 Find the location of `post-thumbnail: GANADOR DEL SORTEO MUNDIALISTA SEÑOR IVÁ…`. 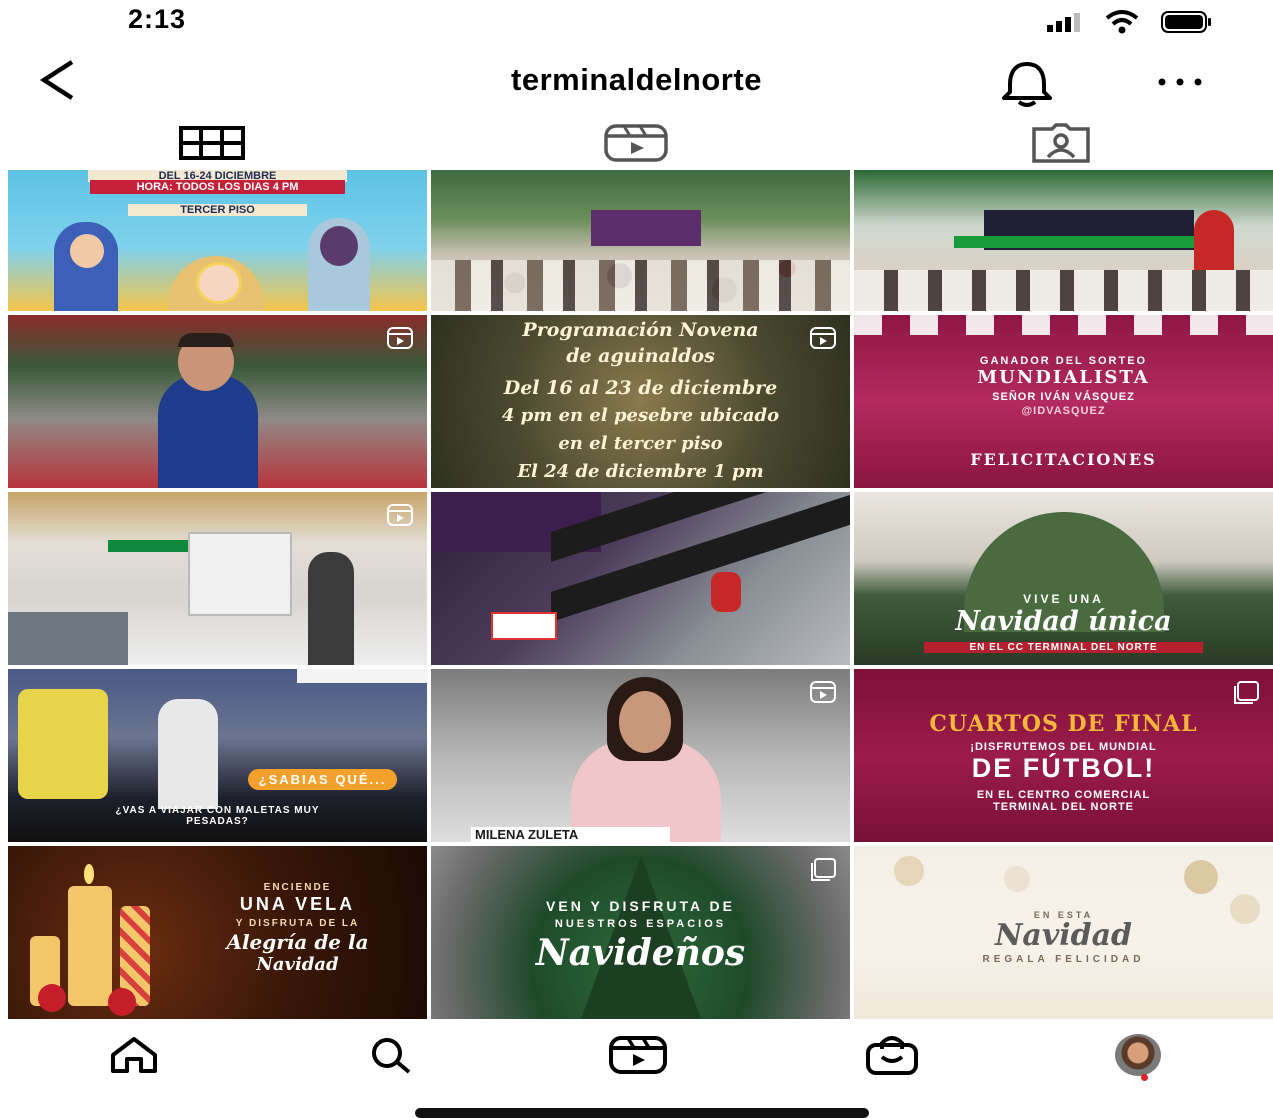

post-thumbnail: GANADOR DEL SORTEO MUNDIALISTA SEÑOR IVÁ… is located at coordinates (1063, 401).